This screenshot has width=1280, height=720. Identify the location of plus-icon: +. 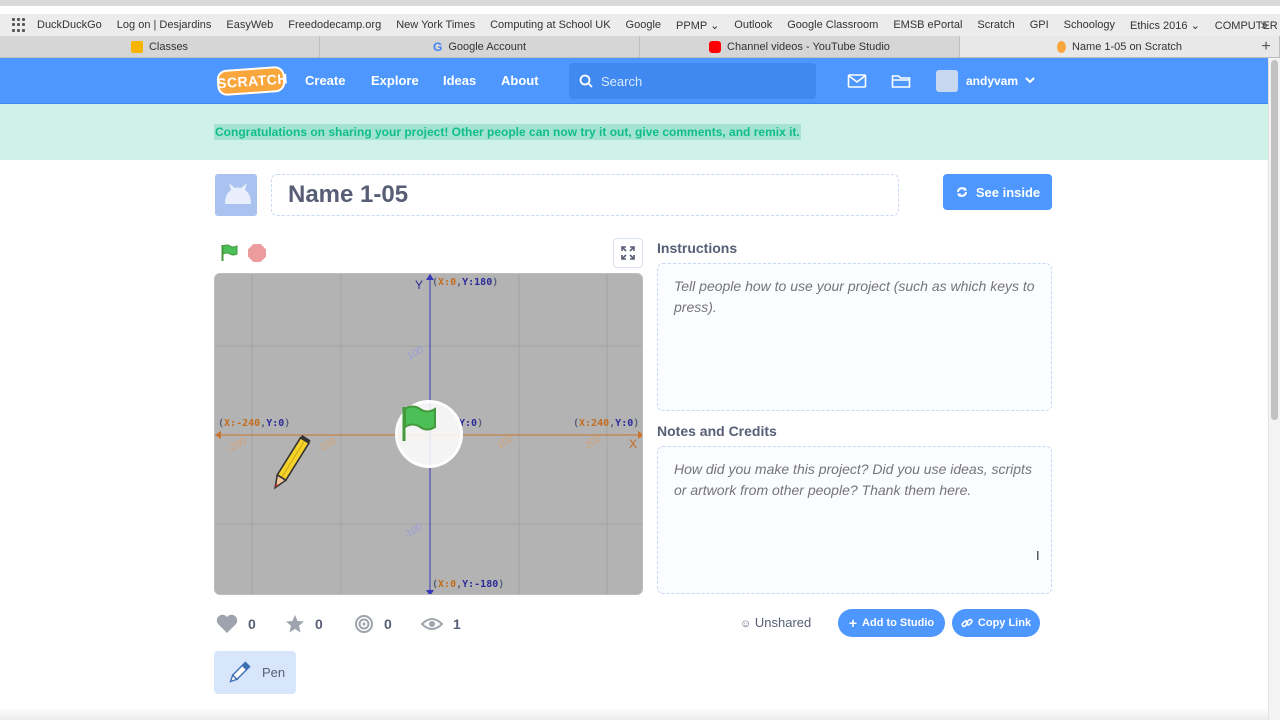
(853, 623).